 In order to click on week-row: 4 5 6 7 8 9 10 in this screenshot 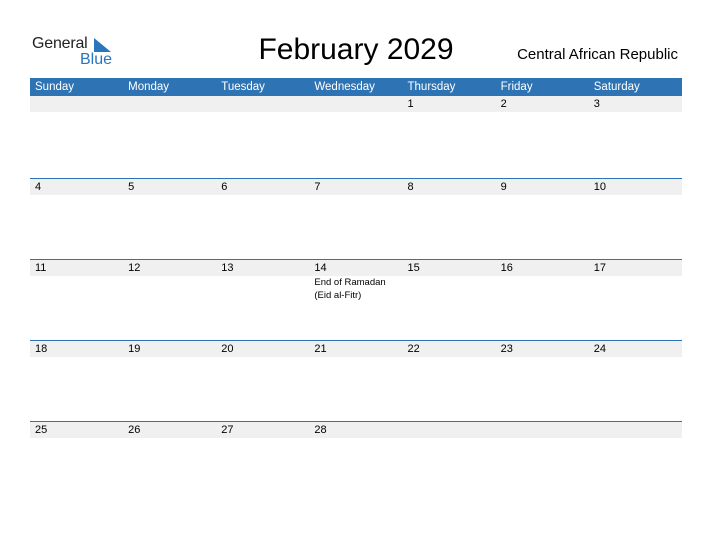, I will do `click(356, 218)`.